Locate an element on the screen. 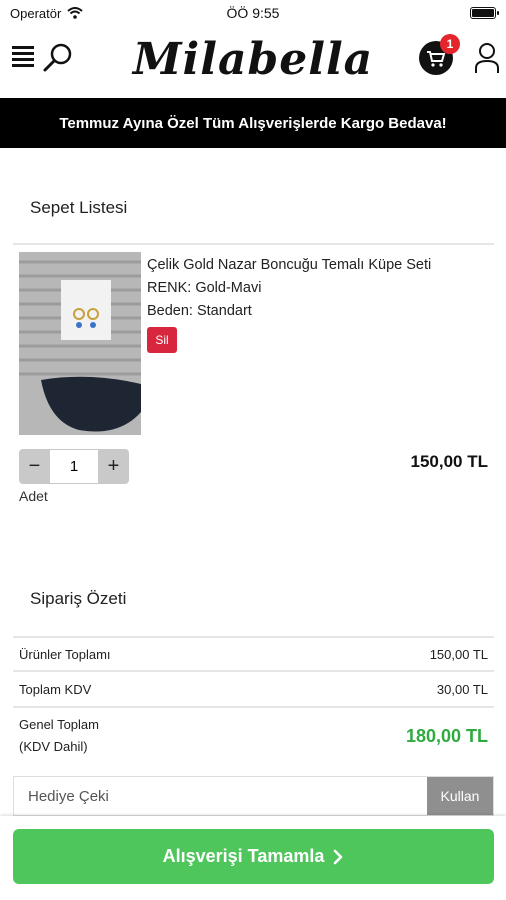 The image size is (506, 900). total-label-vat-note: (KDV Dahil) is located at coordinates (53, 746).